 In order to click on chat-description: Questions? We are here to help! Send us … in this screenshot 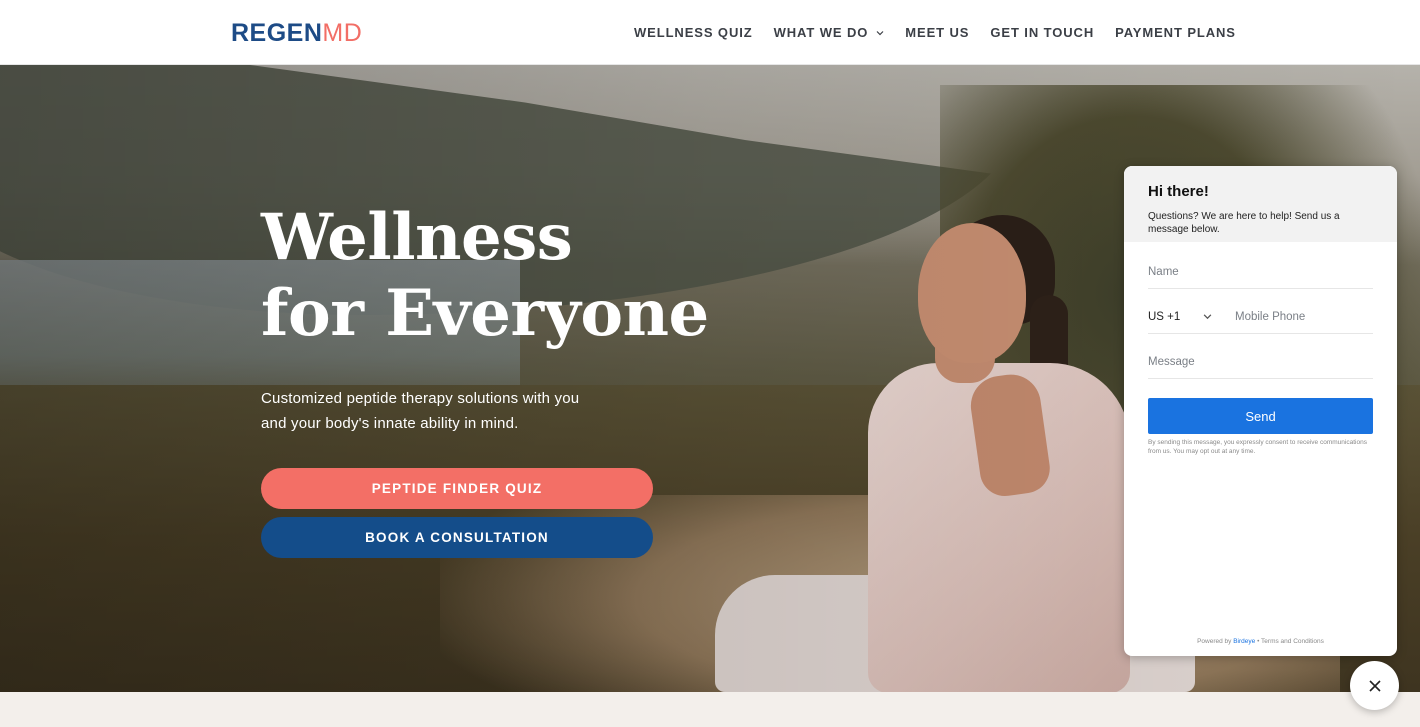, I will do `click(1244, 223)`.